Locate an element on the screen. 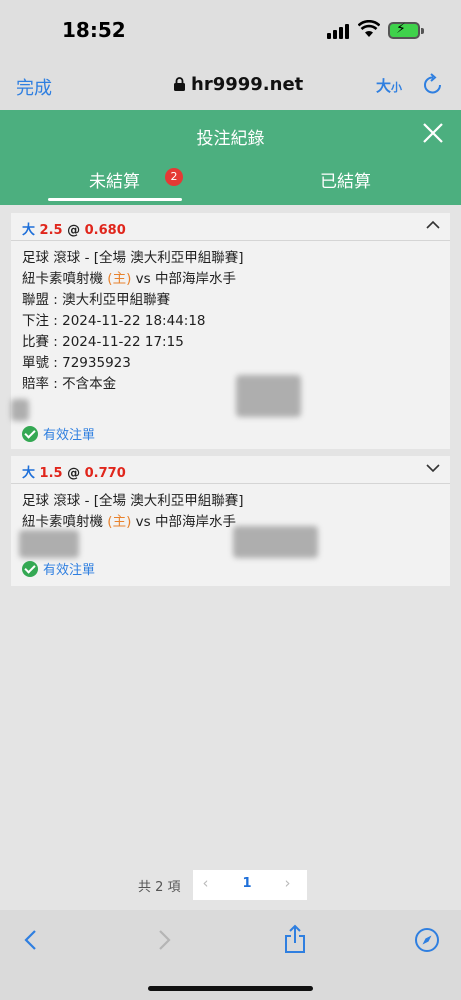 The width and height of the screenshot is (461, 1000). bet-league: 聯盟 : 澳大利亞甲組聯賽 is located at coordinates (96, 300).